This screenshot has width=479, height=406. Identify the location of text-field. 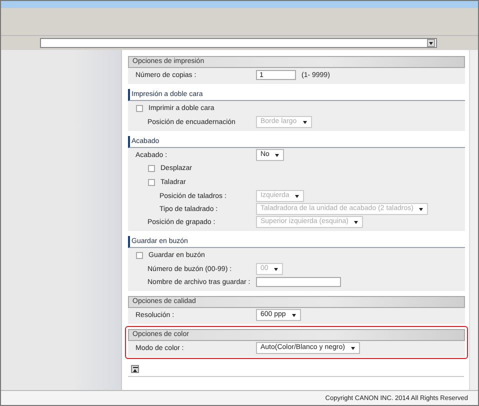
(298, 282).